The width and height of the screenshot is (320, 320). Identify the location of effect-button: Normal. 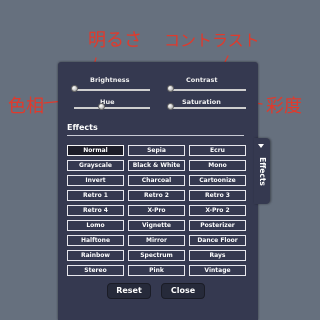
(95, 150).